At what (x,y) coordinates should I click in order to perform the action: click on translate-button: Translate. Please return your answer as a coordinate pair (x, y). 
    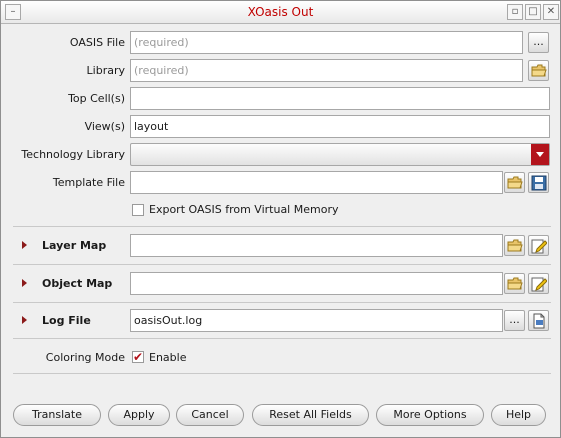
    Looking at the image, I should click on (57, 415).